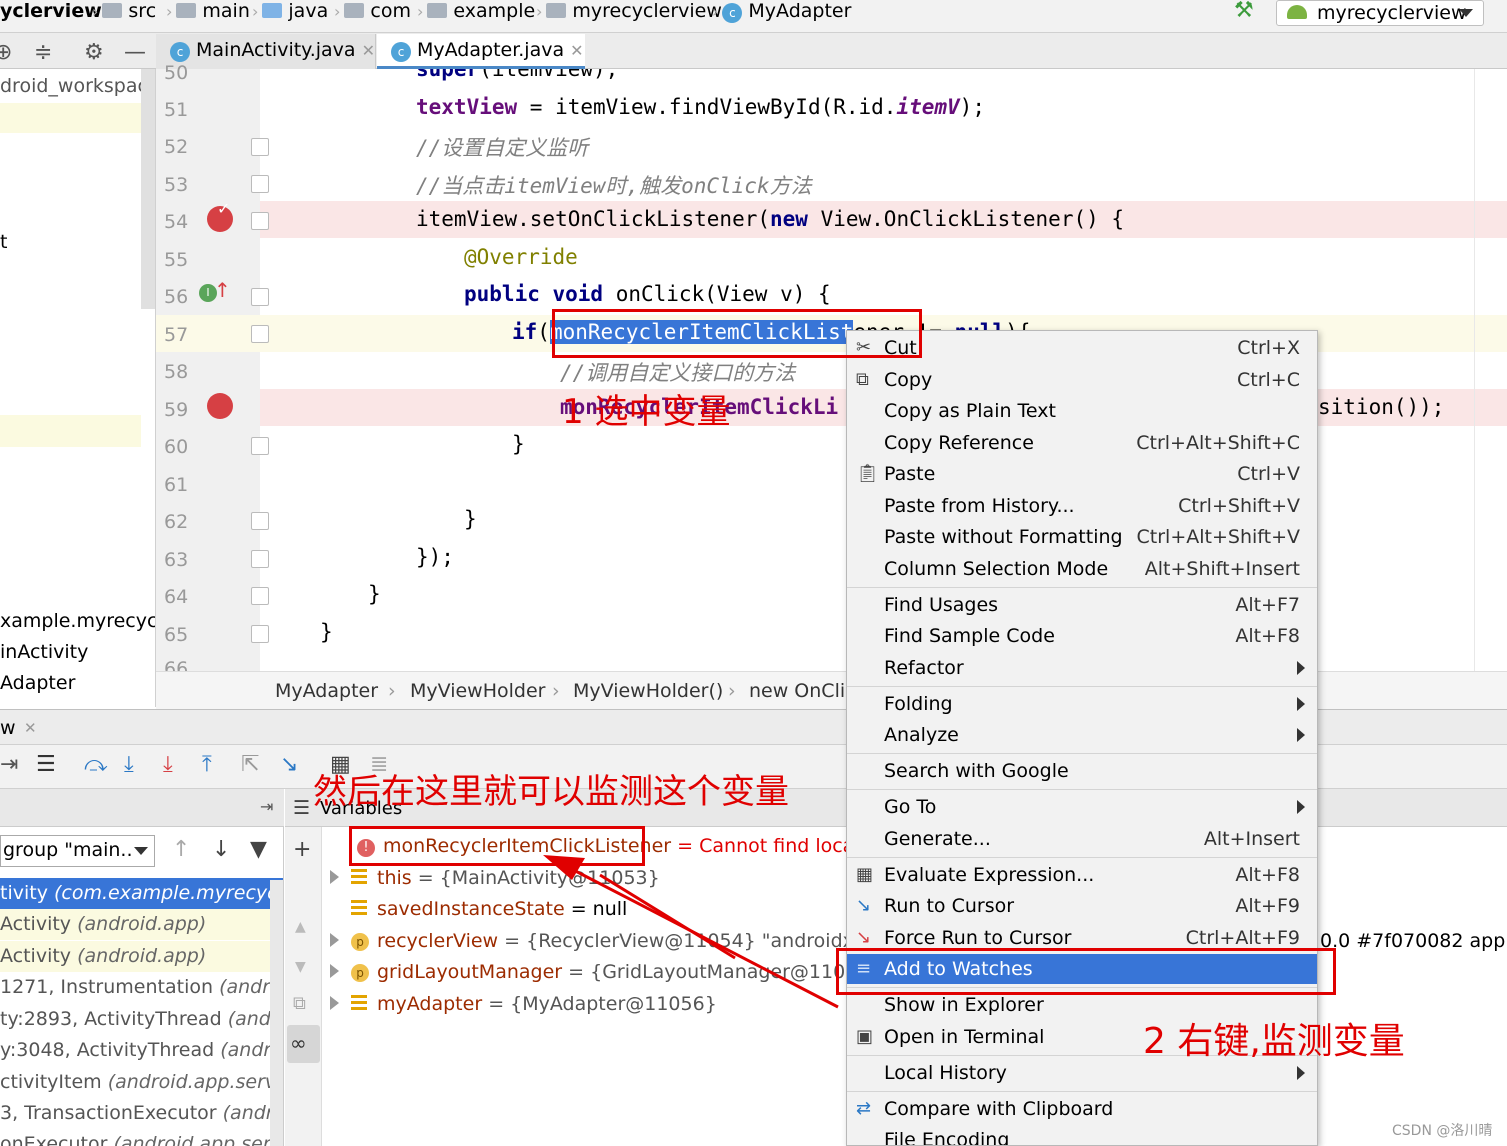 The height and width of the screenshot is (1146, 1507). I want to click on annotation-arrow, so click(691, 932).